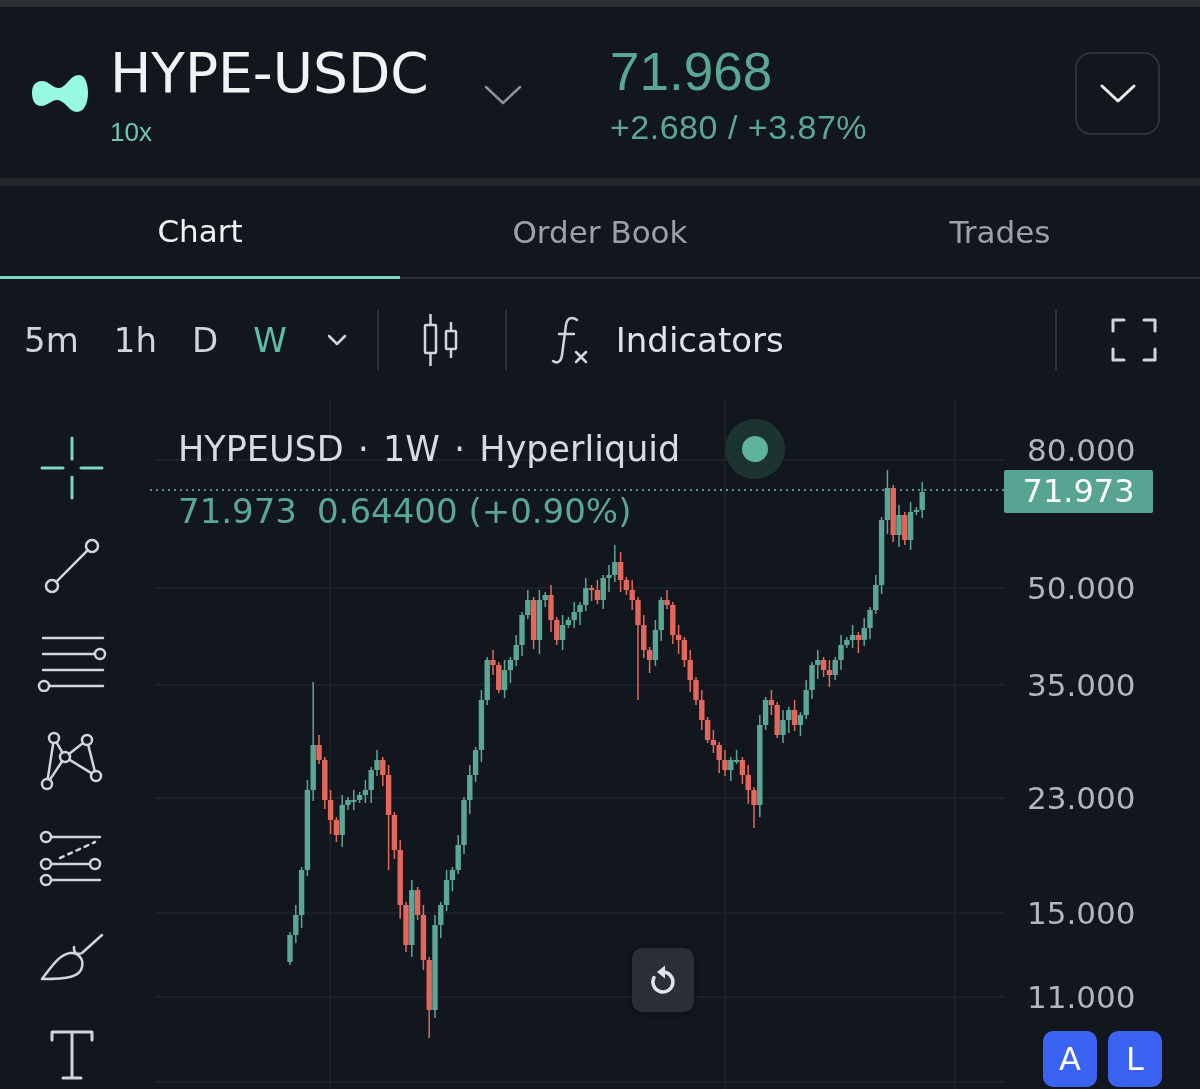  I want to click on timeframe-option: D, so click(205, 339).